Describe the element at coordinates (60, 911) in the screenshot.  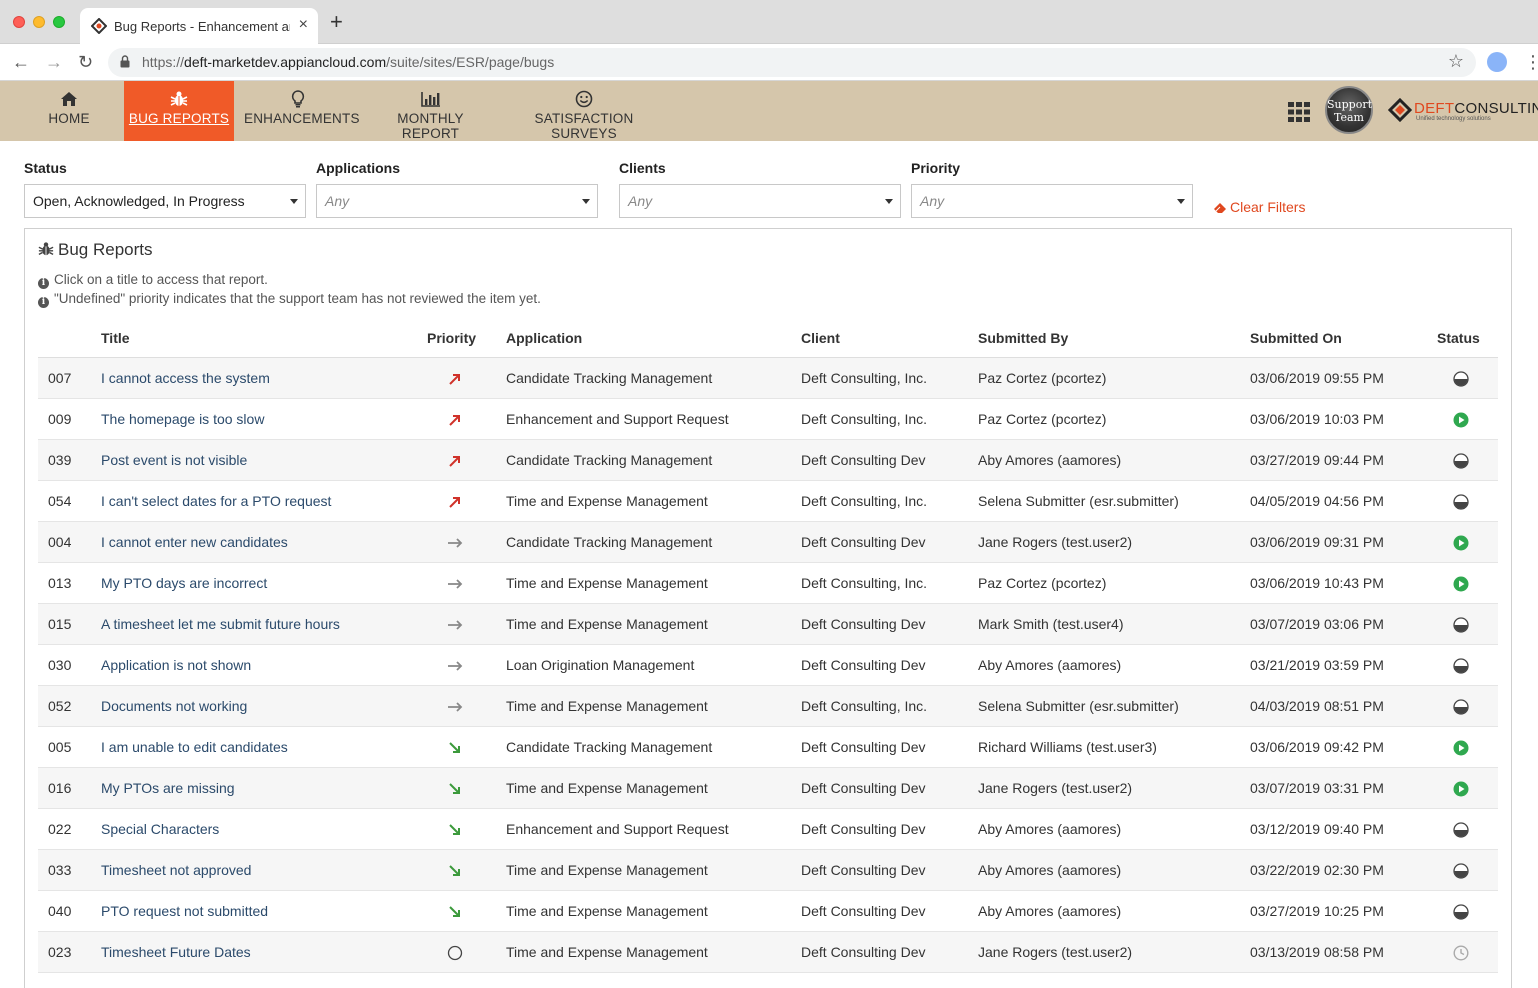
I see `row-id: 040` at that location.